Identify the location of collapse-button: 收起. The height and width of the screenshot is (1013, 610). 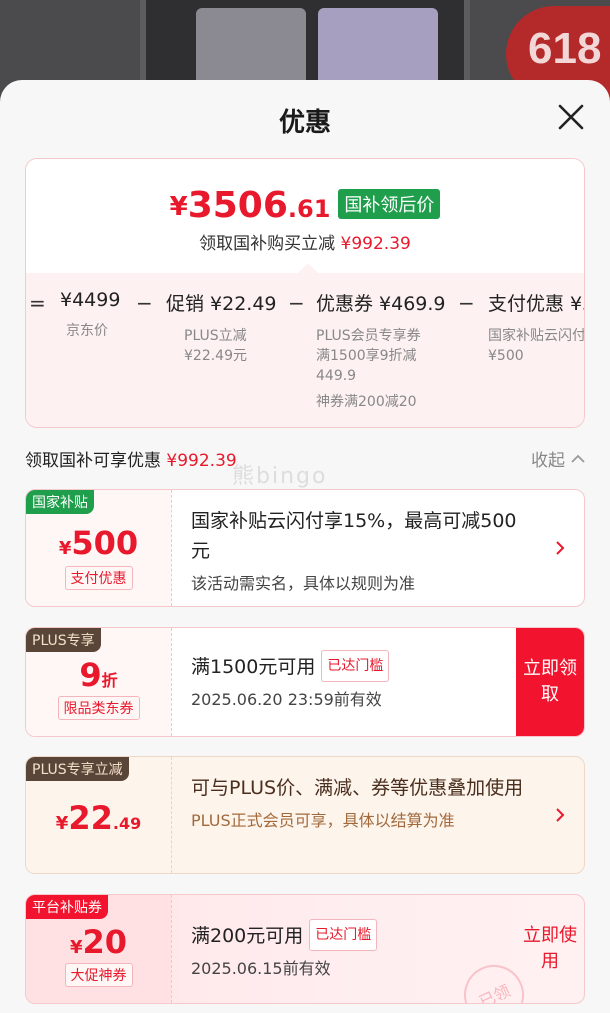
(558, 458).